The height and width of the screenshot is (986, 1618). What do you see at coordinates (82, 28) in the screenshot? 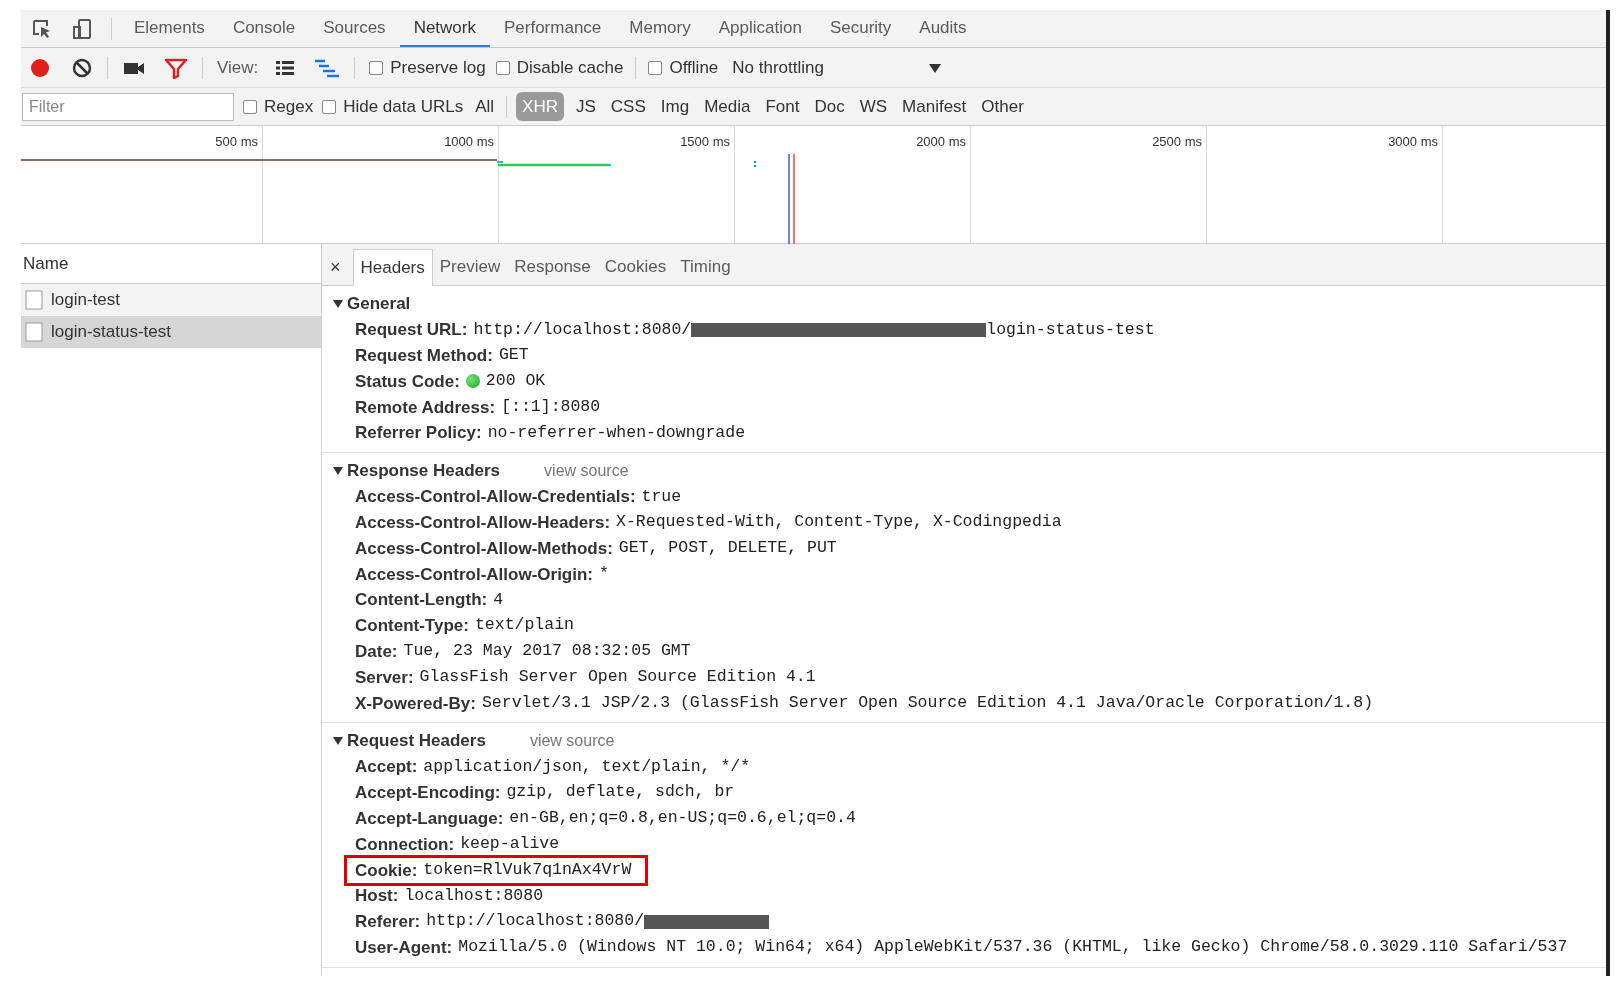
I see `device-icon` at bounding box center [82, 28].